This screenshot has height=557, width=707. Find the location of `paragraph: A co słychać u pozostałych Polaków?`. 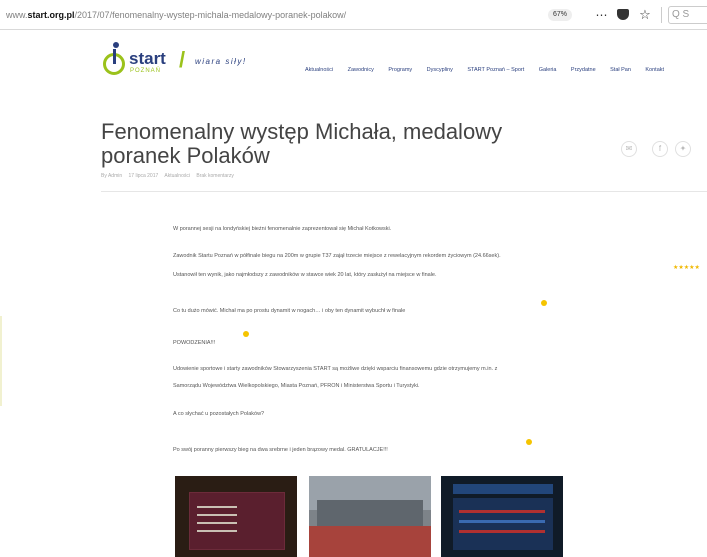

paragraph: A co słychać u pozostałych Polaków? is located at coordinates (219, 414).